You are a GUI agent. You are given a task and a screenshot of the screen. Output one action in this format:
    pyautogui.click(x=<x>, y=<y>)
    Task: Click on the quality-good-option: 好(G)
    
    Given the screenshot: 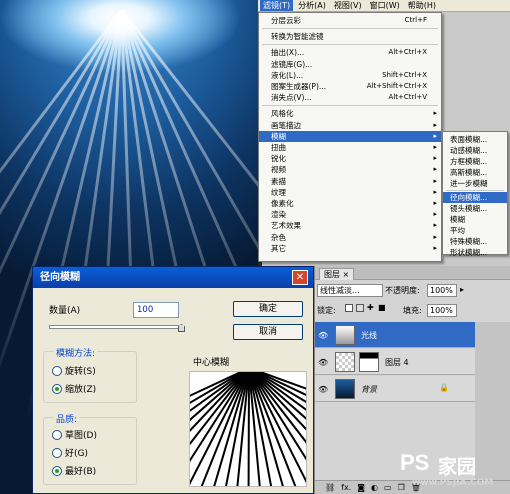 What is the action you would take?
    pyautogui.click(x=70, y=452)
    